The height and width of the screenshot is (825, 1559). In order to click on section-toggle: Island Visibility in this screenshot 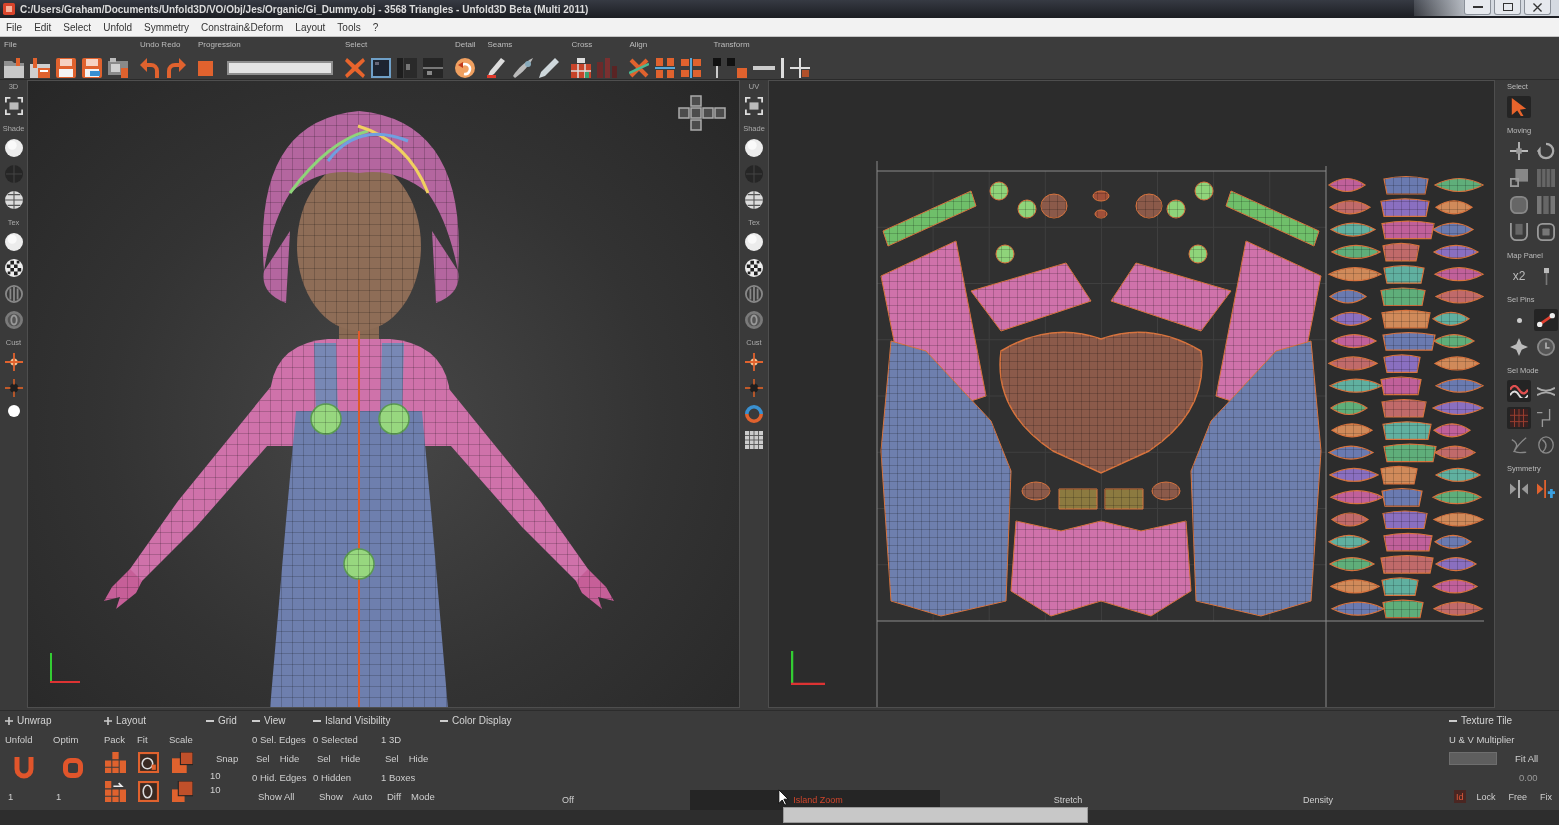, I will do `click(352, 720)`.